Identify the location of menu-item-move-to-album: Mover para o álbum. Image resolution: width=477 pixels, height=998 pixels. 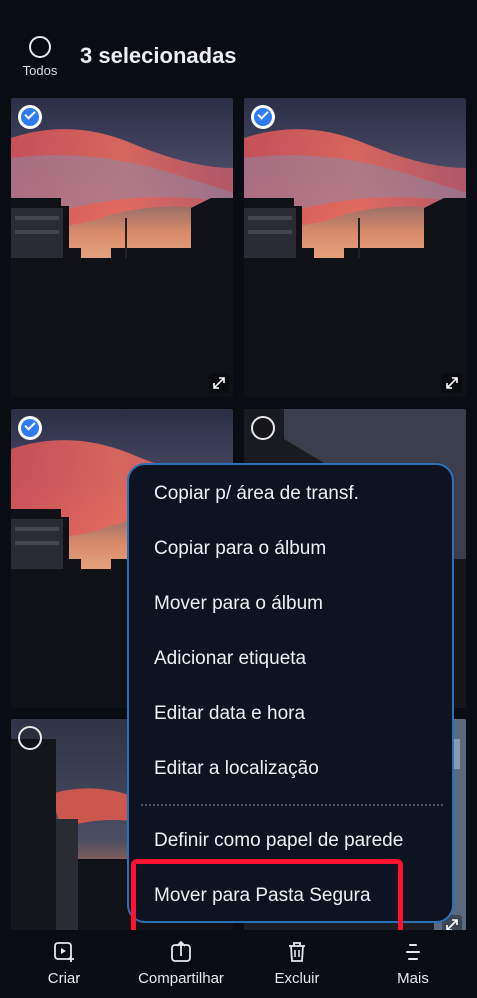
(238, 604).